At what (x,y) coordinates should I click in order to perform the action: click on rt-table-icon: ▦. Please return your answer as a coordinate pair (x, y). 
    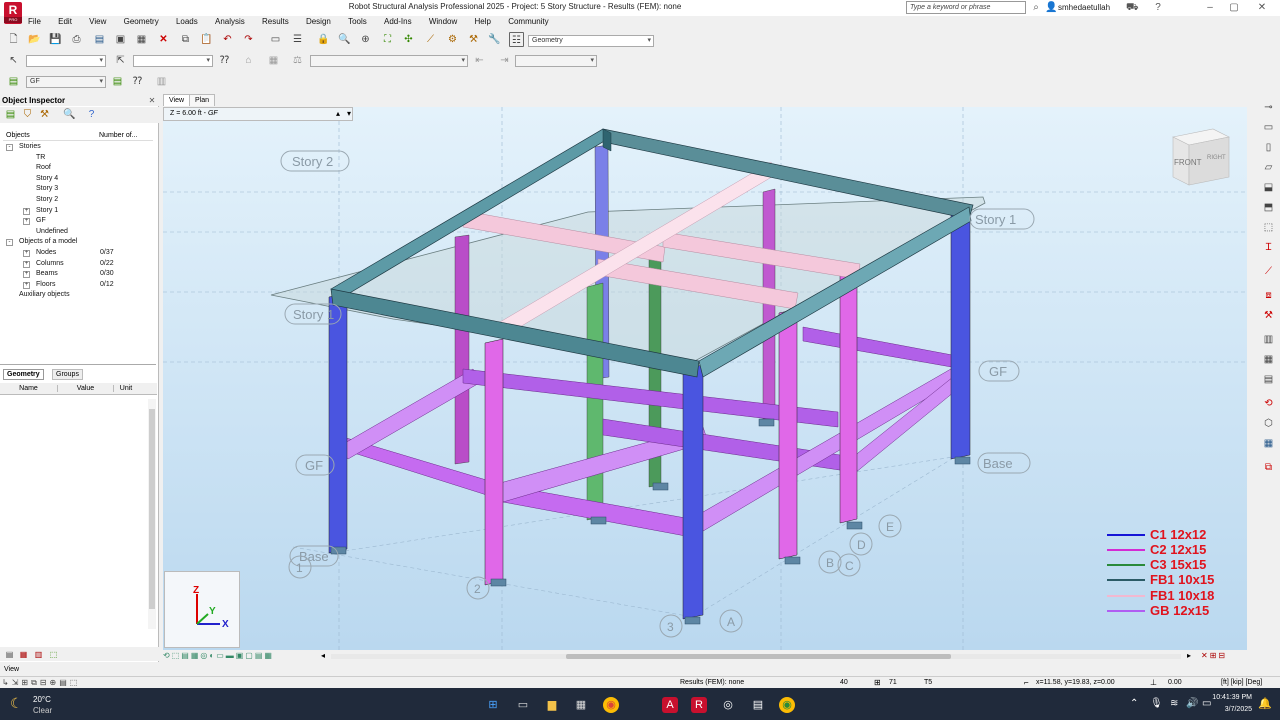
    Looking at the image, I should click on (1268, 443).